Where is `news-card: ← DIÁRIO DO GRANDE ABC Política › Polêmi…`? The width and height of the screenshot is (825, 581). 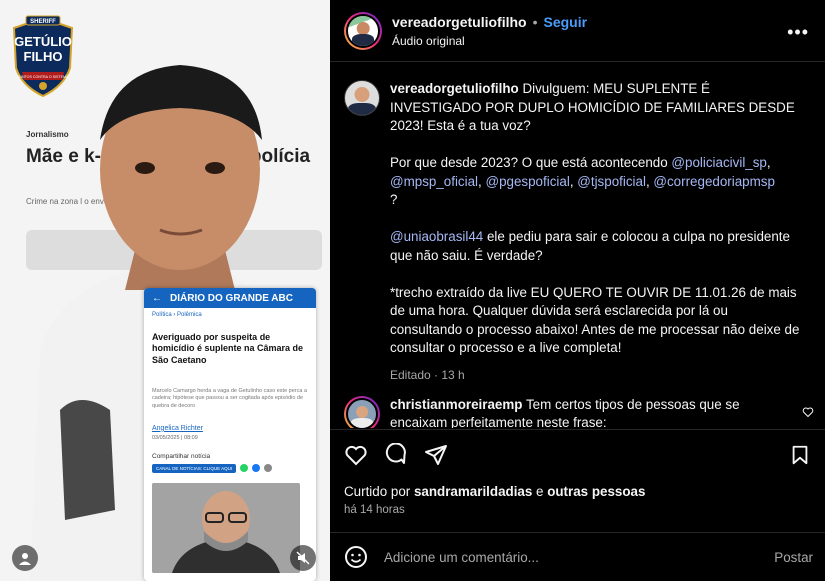
news-card: ← DIÁRIO DO GRANDE ABC Política › Polêmi… is located at coordinates (230, 434).